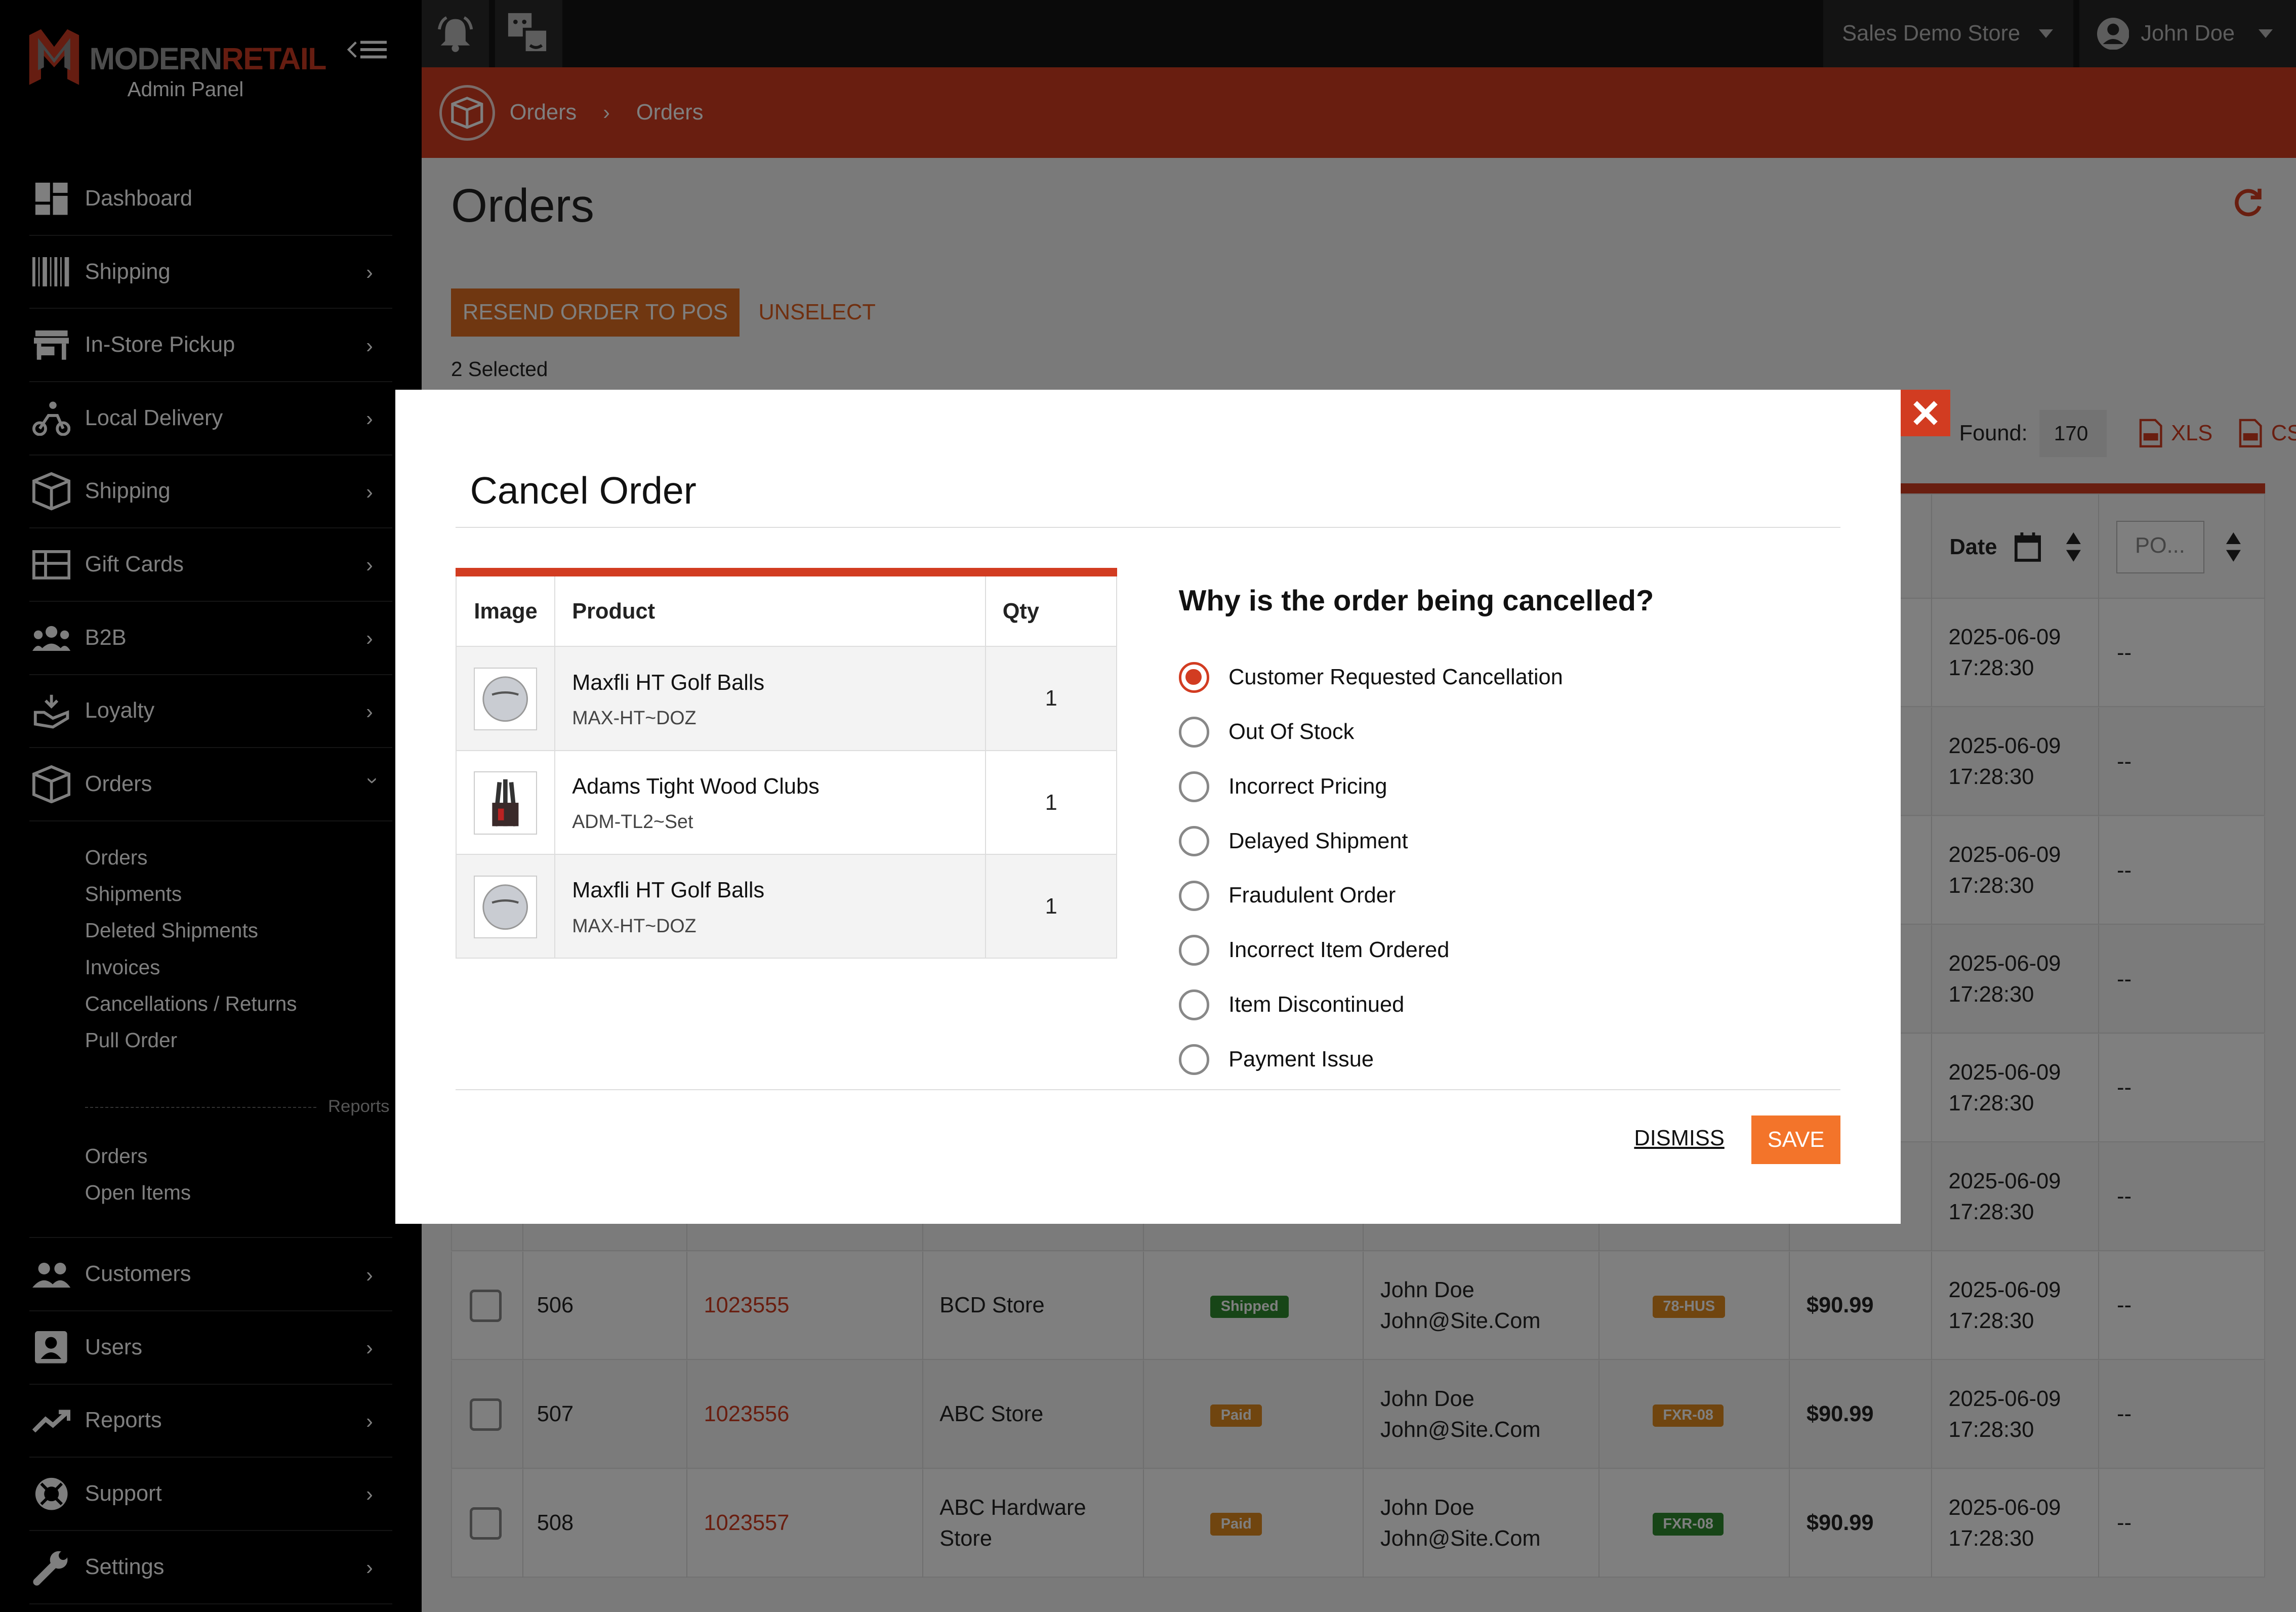 This screenshot has width=2296, height=1612. Describe the element at coordinates (583, 490) in the screenshot. I see `modal-title: Cancel Order` at that location.